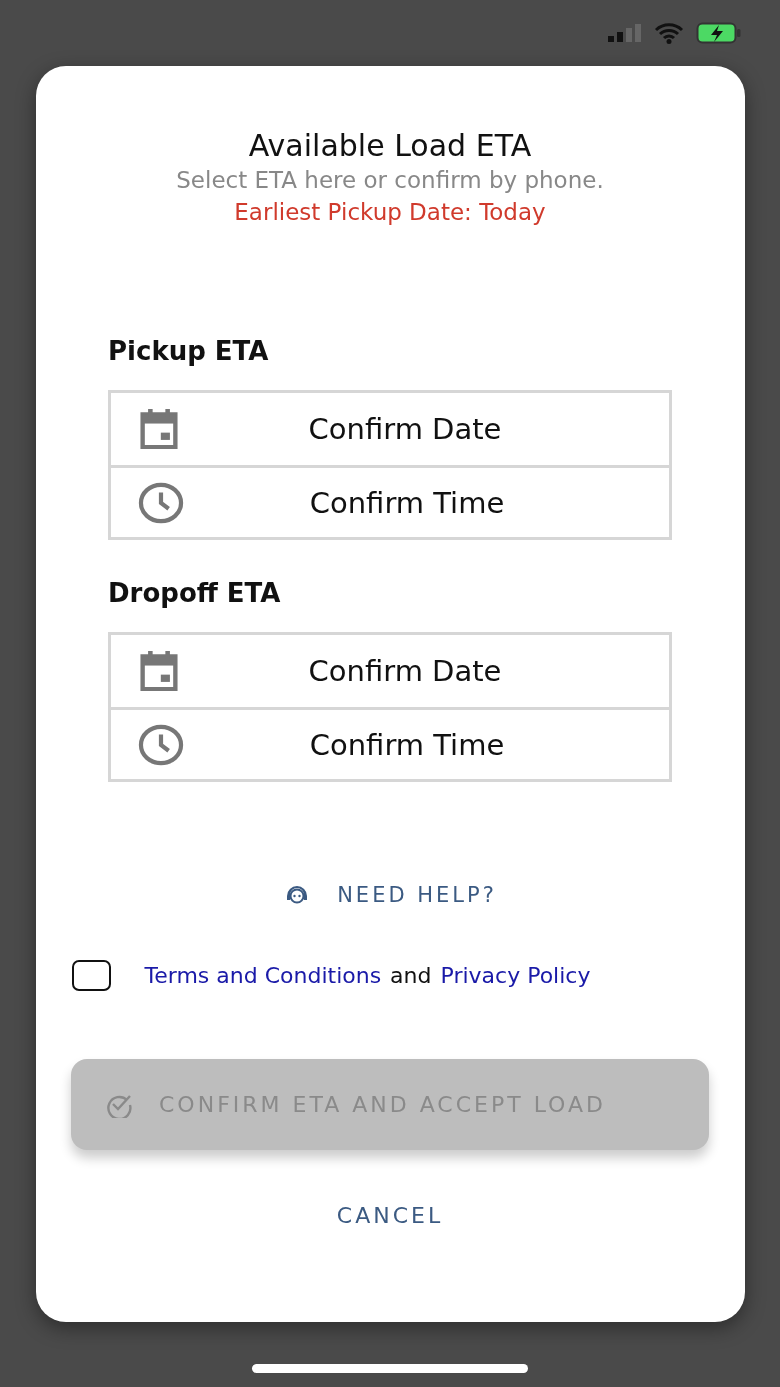  I want to click on help-link: NEED HELP?, so click(390, 895).